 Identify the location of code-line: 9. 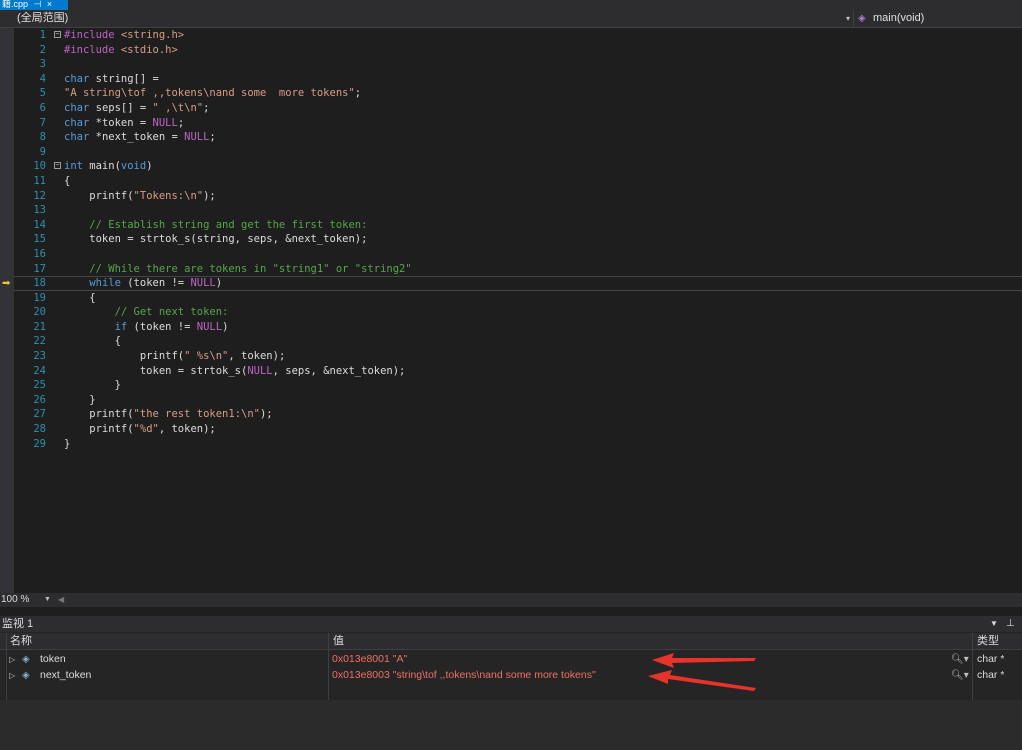
(518, 152).